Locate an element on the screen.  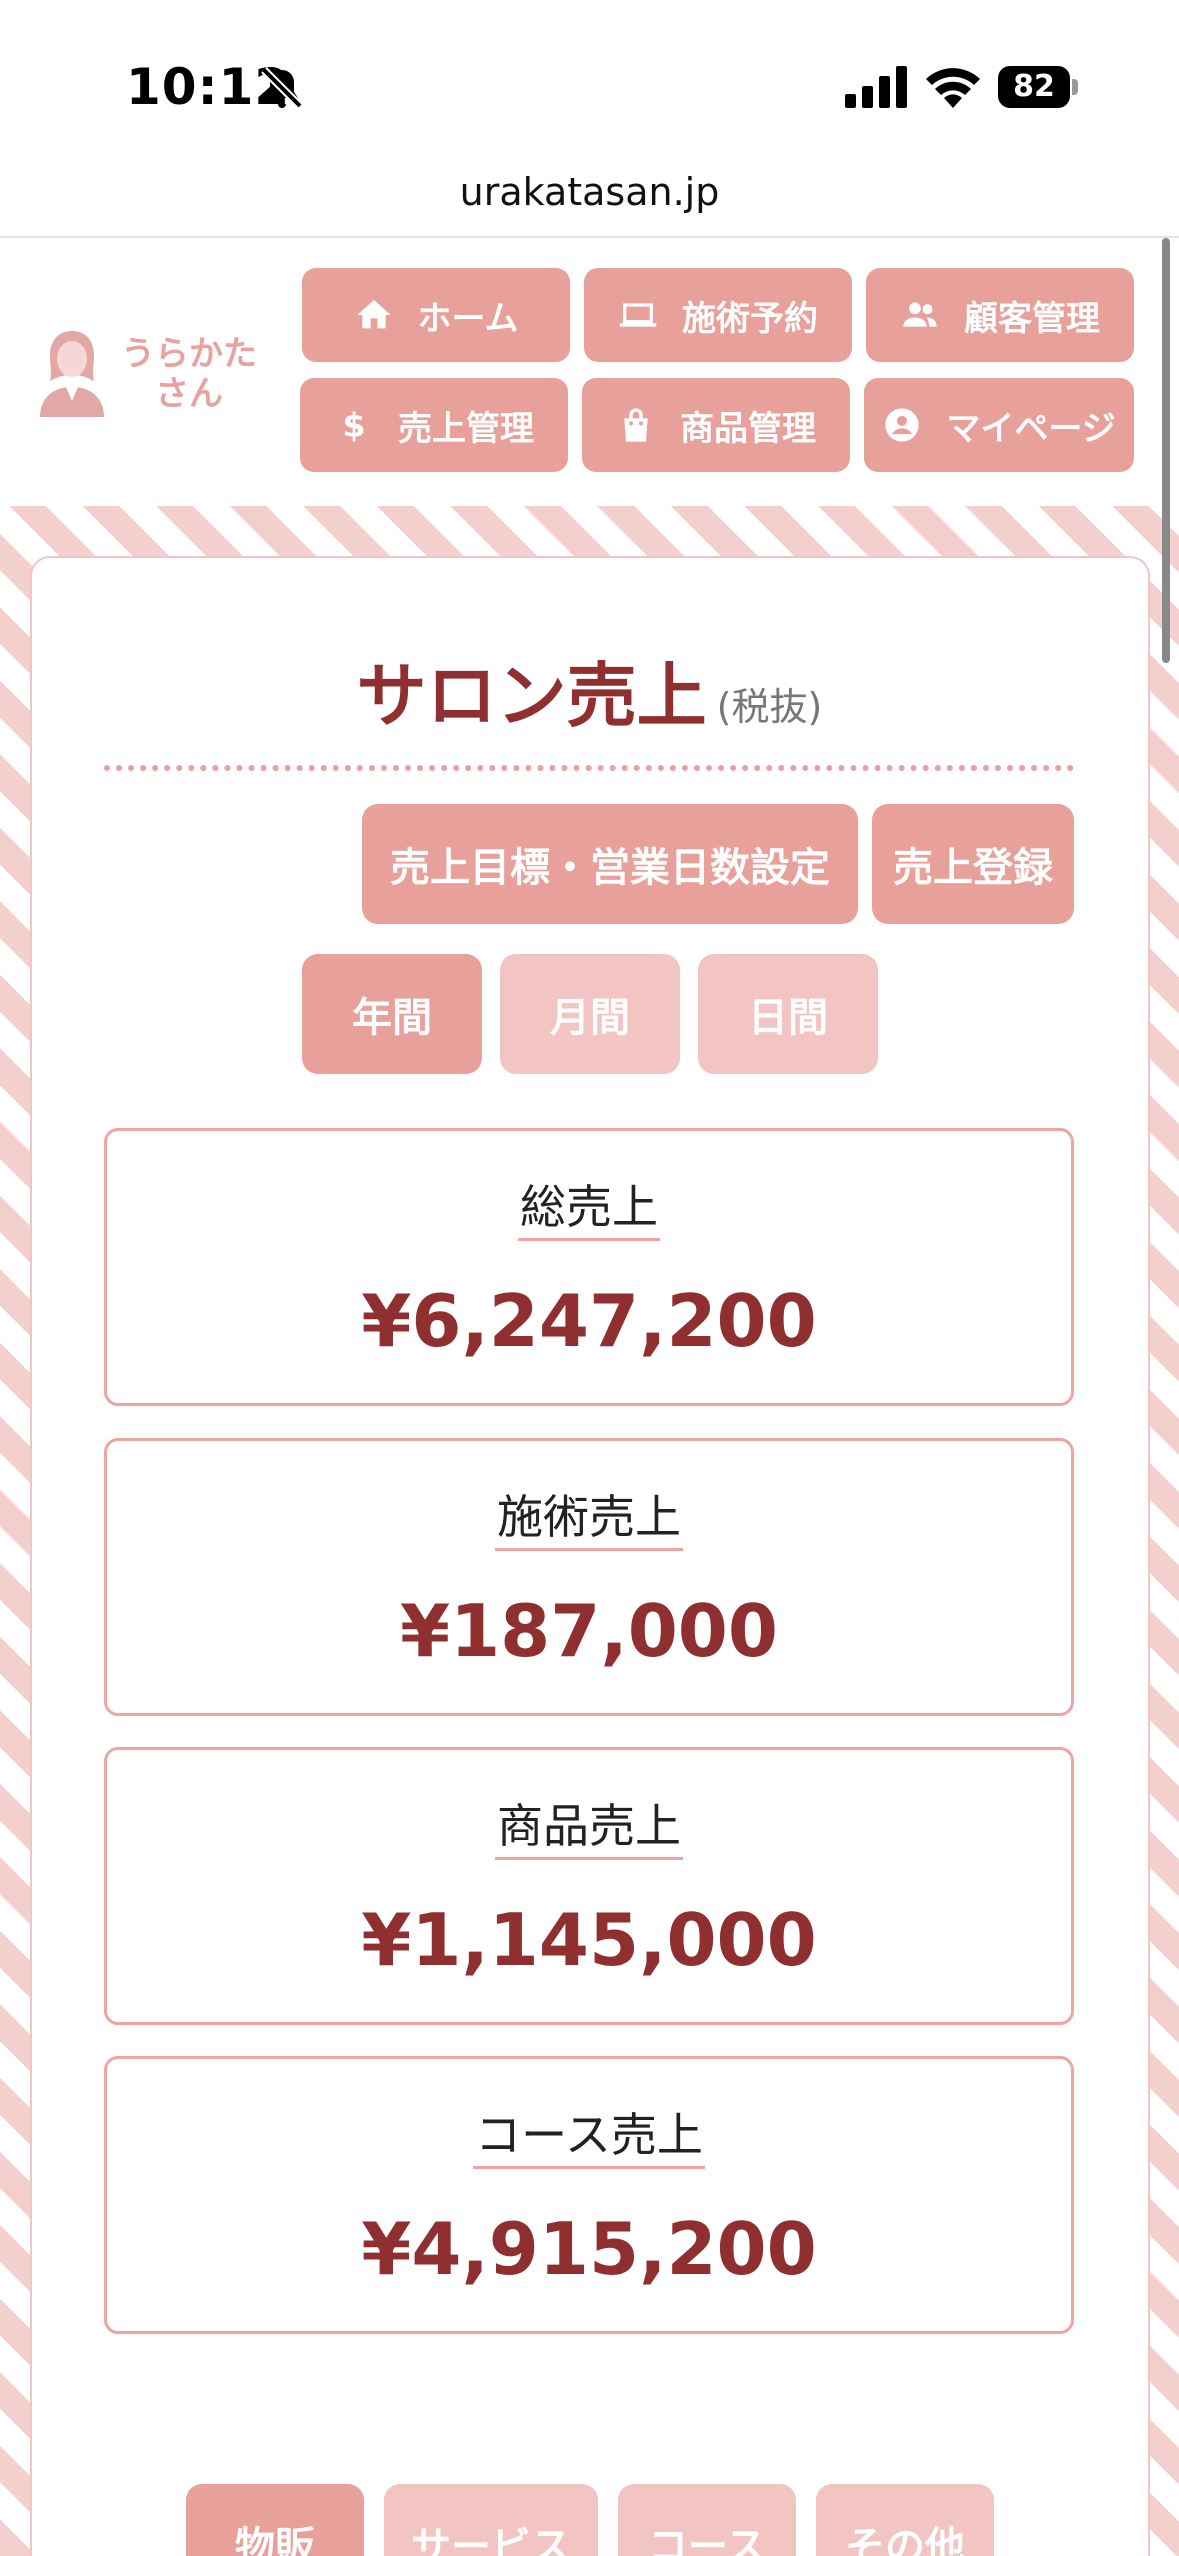
nav-sales-button: $ 売上管理 is located at coordinates (434, 425).